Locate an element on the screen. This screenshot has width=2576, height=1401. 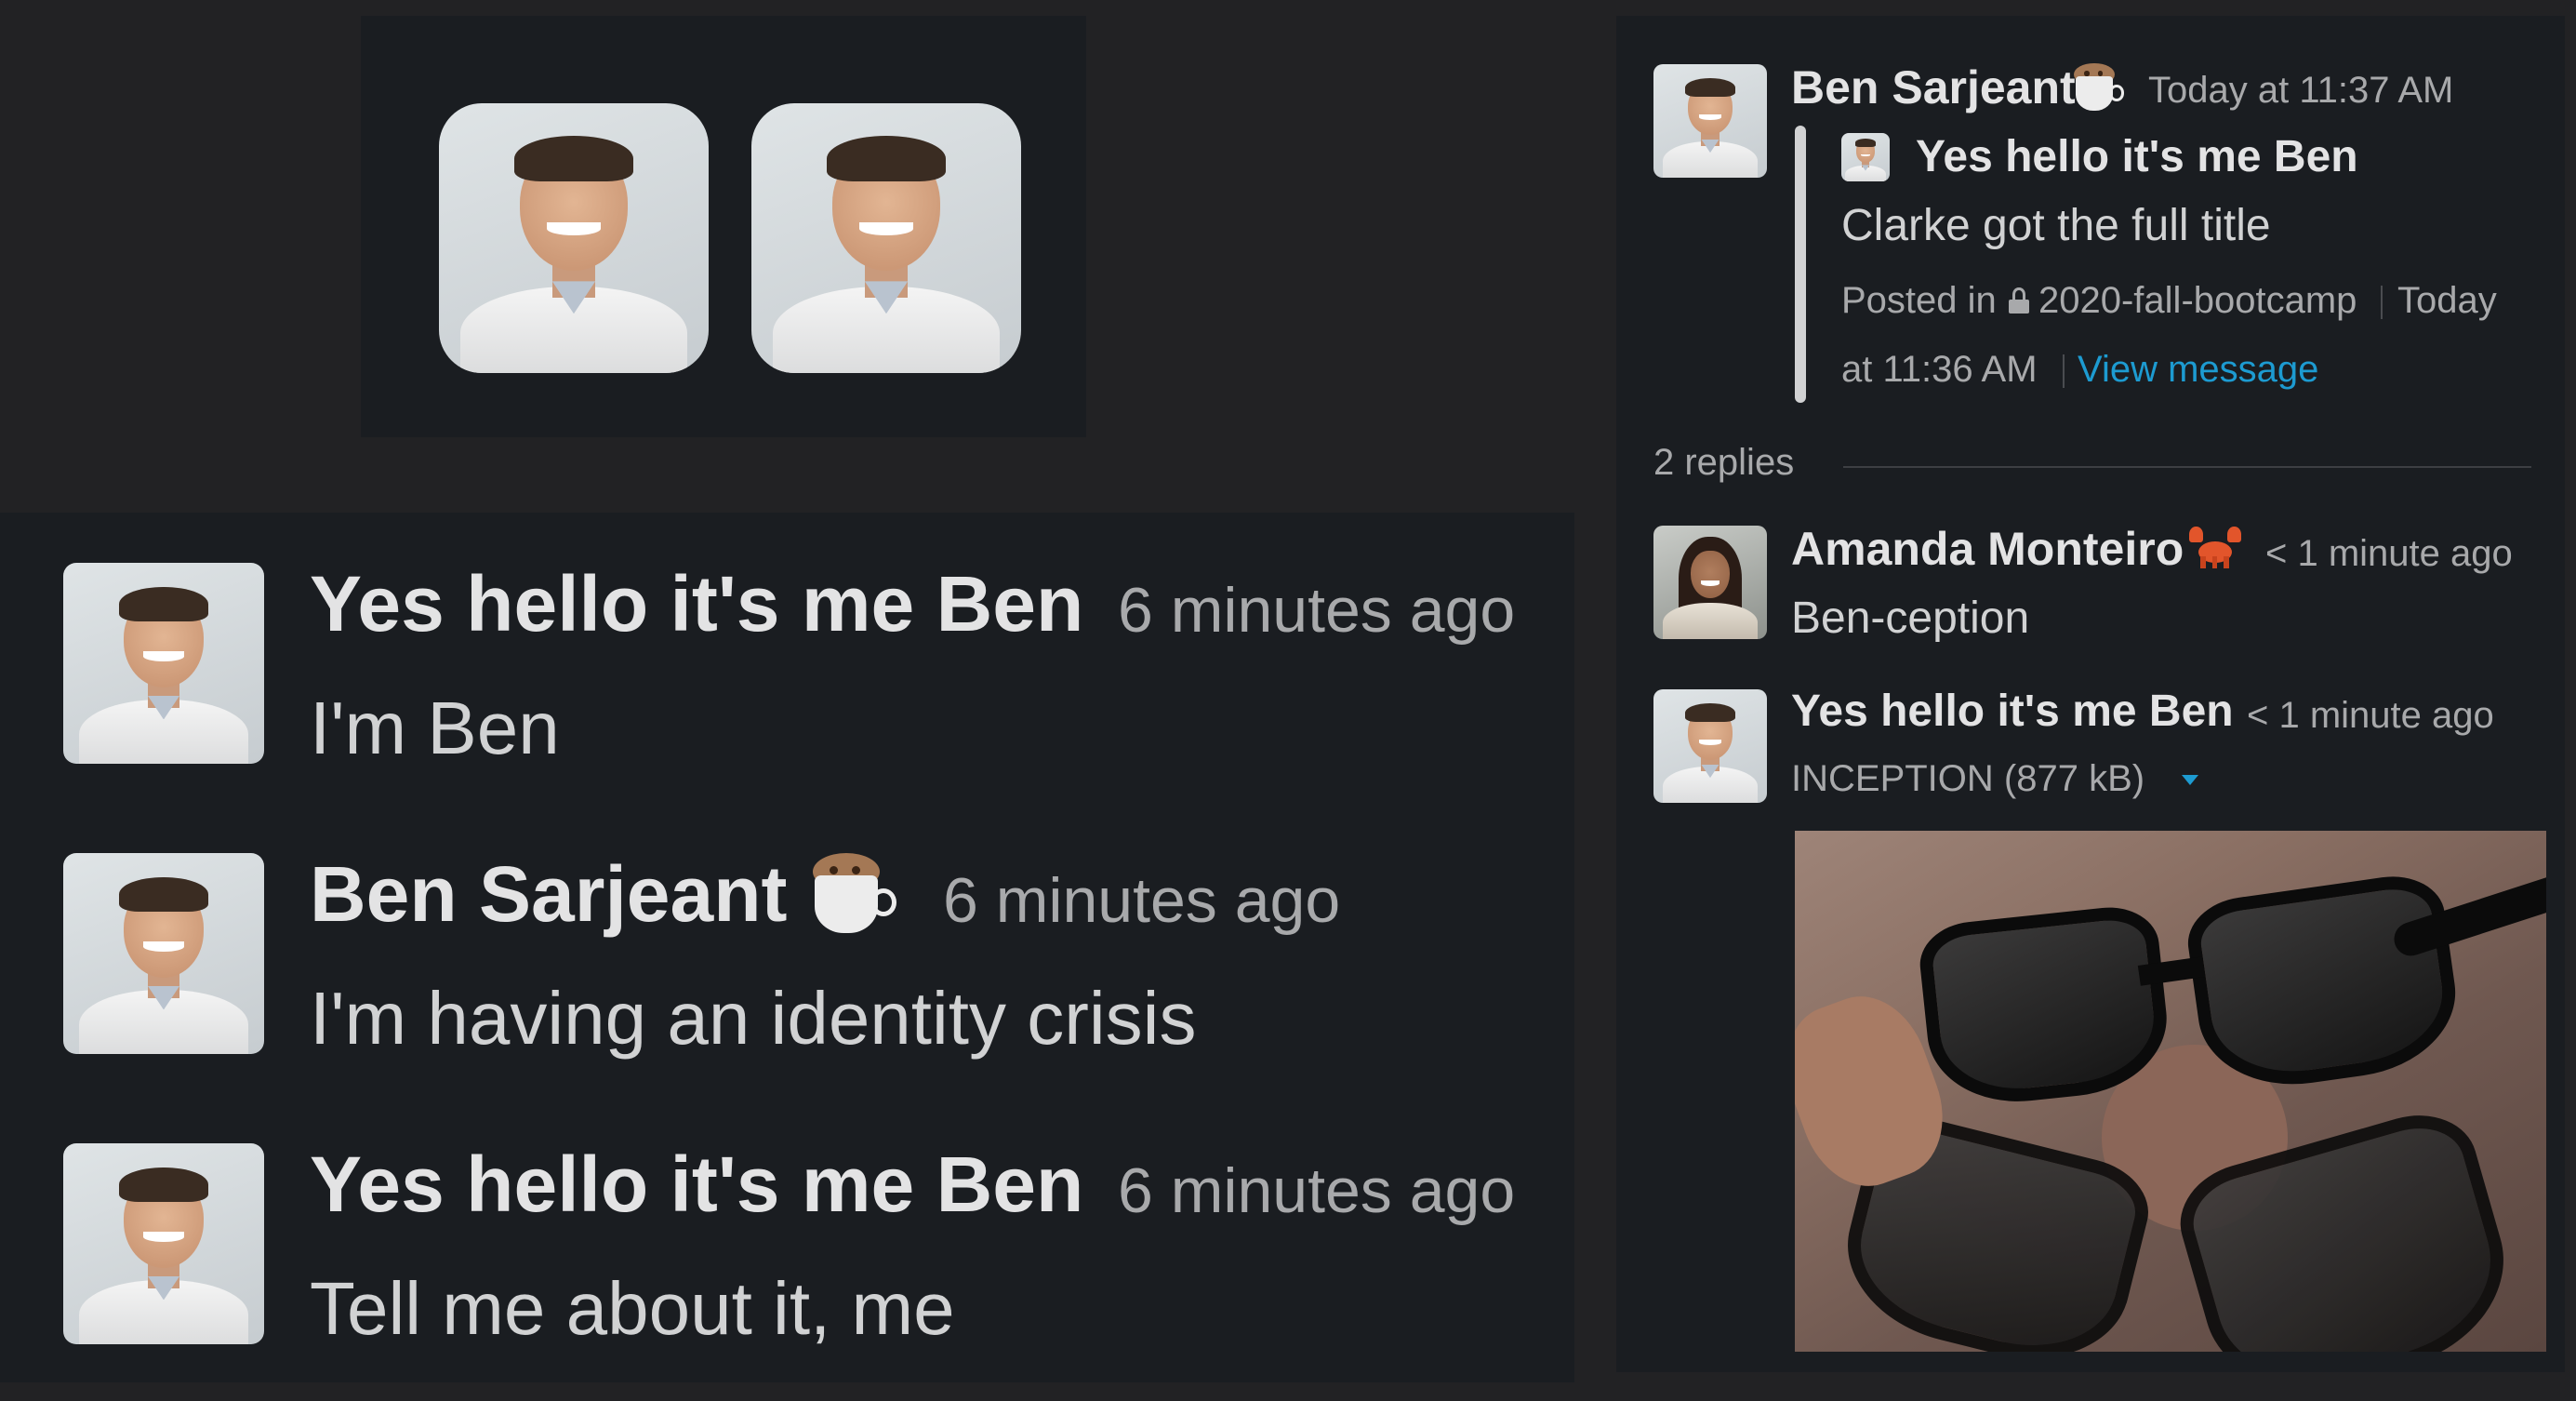
sender-name: Amanda Monteiro is located at coordinates (1987, 549).